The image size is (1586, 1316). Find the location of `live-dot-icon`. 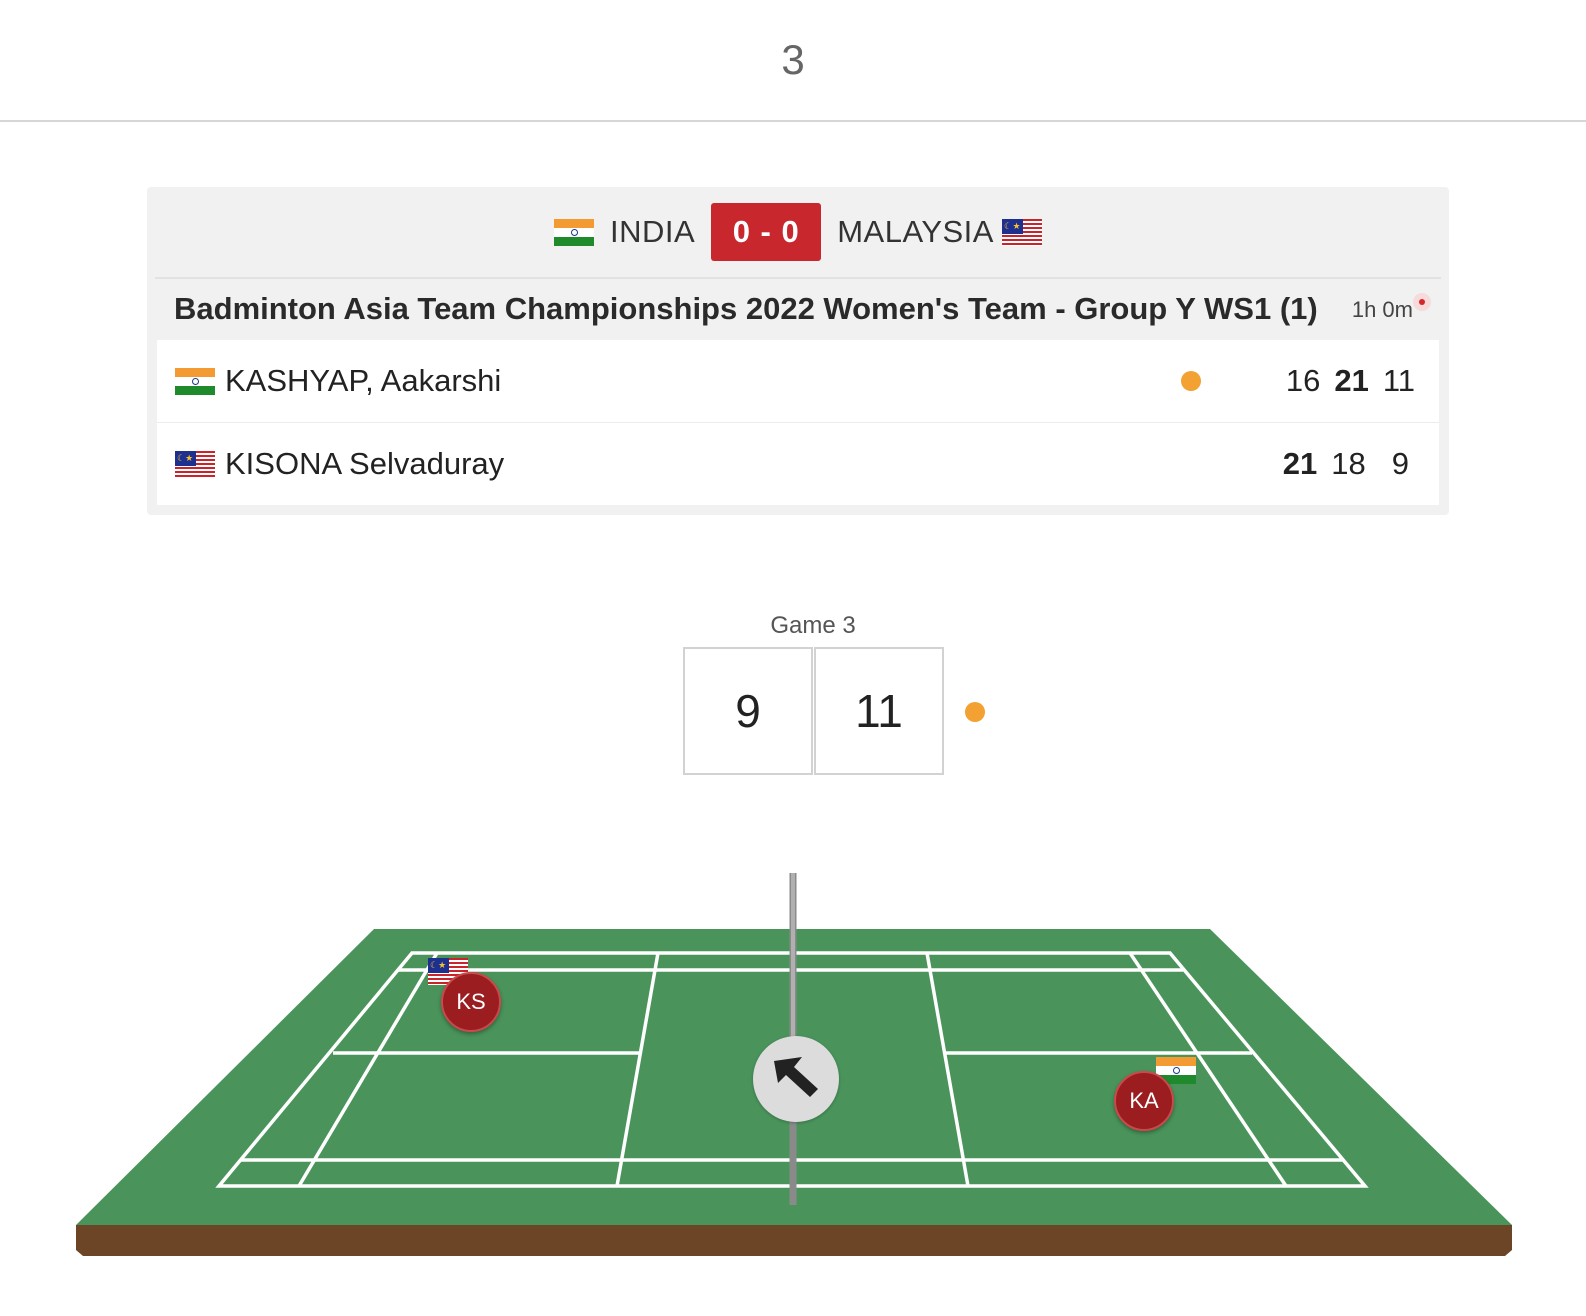

live-dot-icon is located at coordinates (1422, 302).